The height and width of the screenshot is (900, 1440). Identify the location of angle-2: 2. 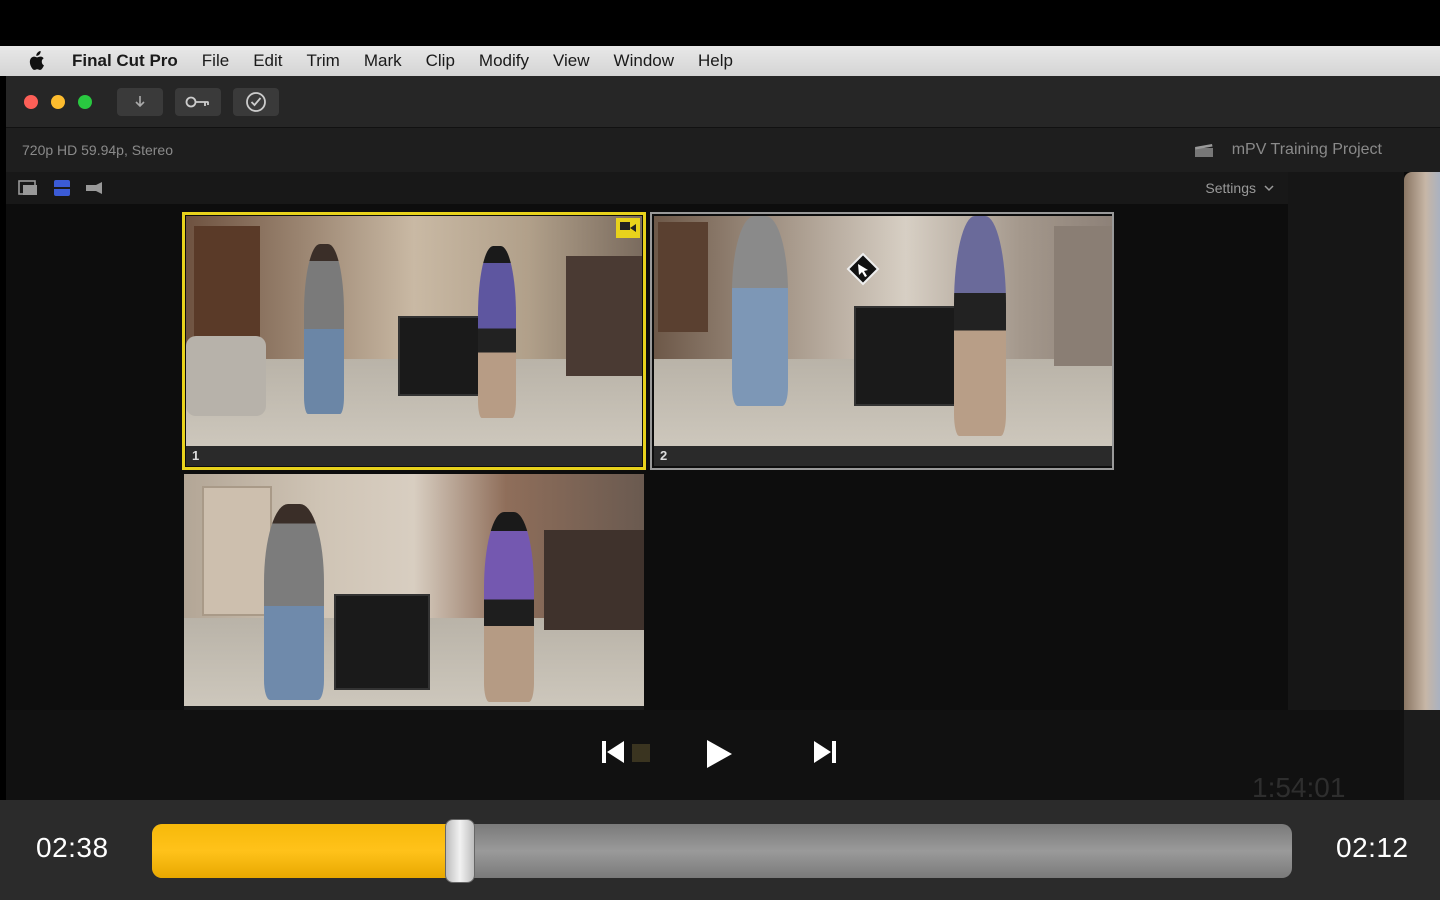
(882, 341).